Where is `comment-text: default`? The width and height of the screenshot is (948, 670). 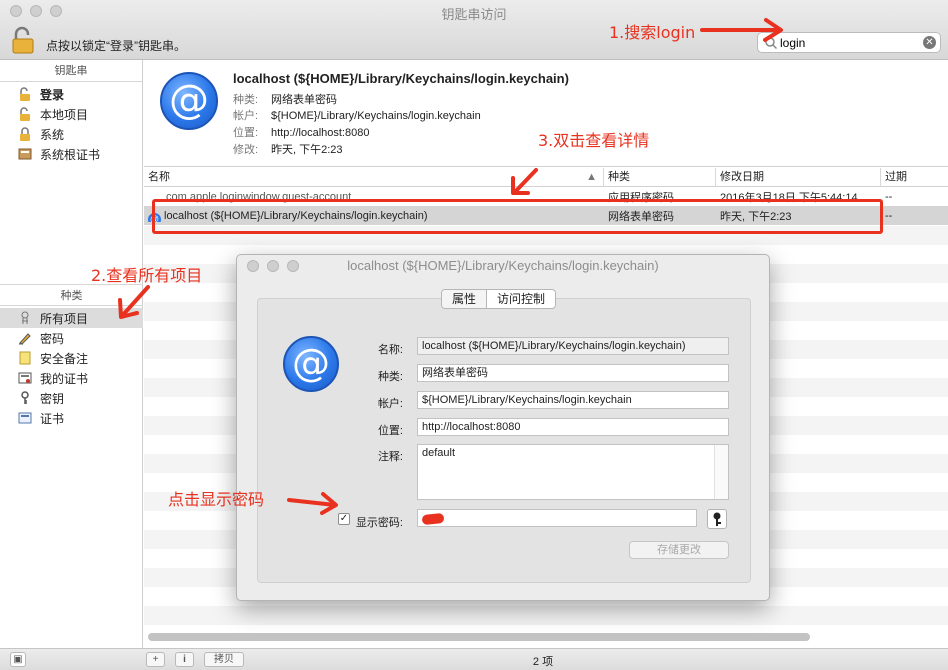
comment-text: default is located at coordinates (439, 453).